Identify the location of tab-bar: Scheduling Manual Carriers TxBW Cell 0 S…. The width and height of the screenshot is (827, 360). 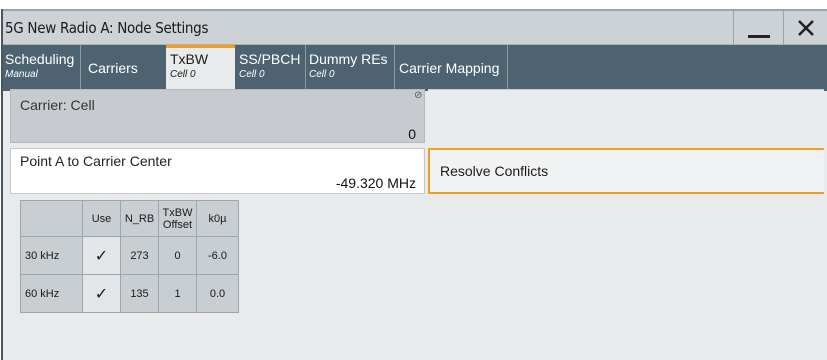
(415, 68).